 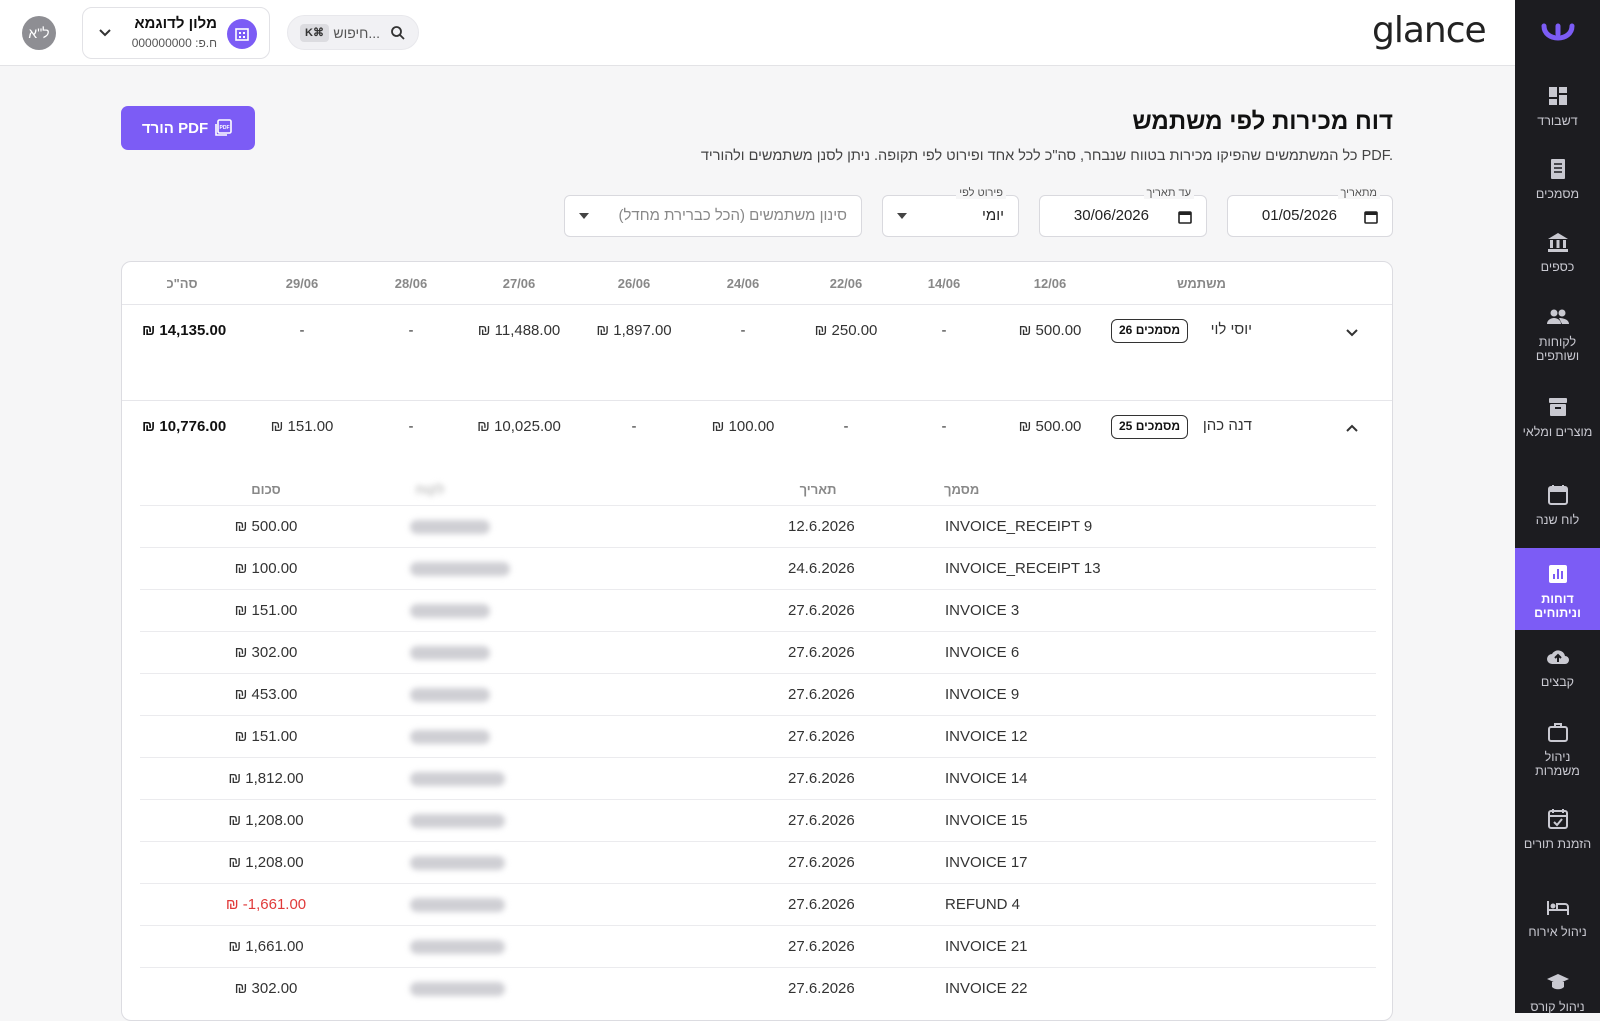 I want to click on detail-row: INVOICE 21 27.6.2026 ₪ 1,661.00, so click(x=758, y=946).